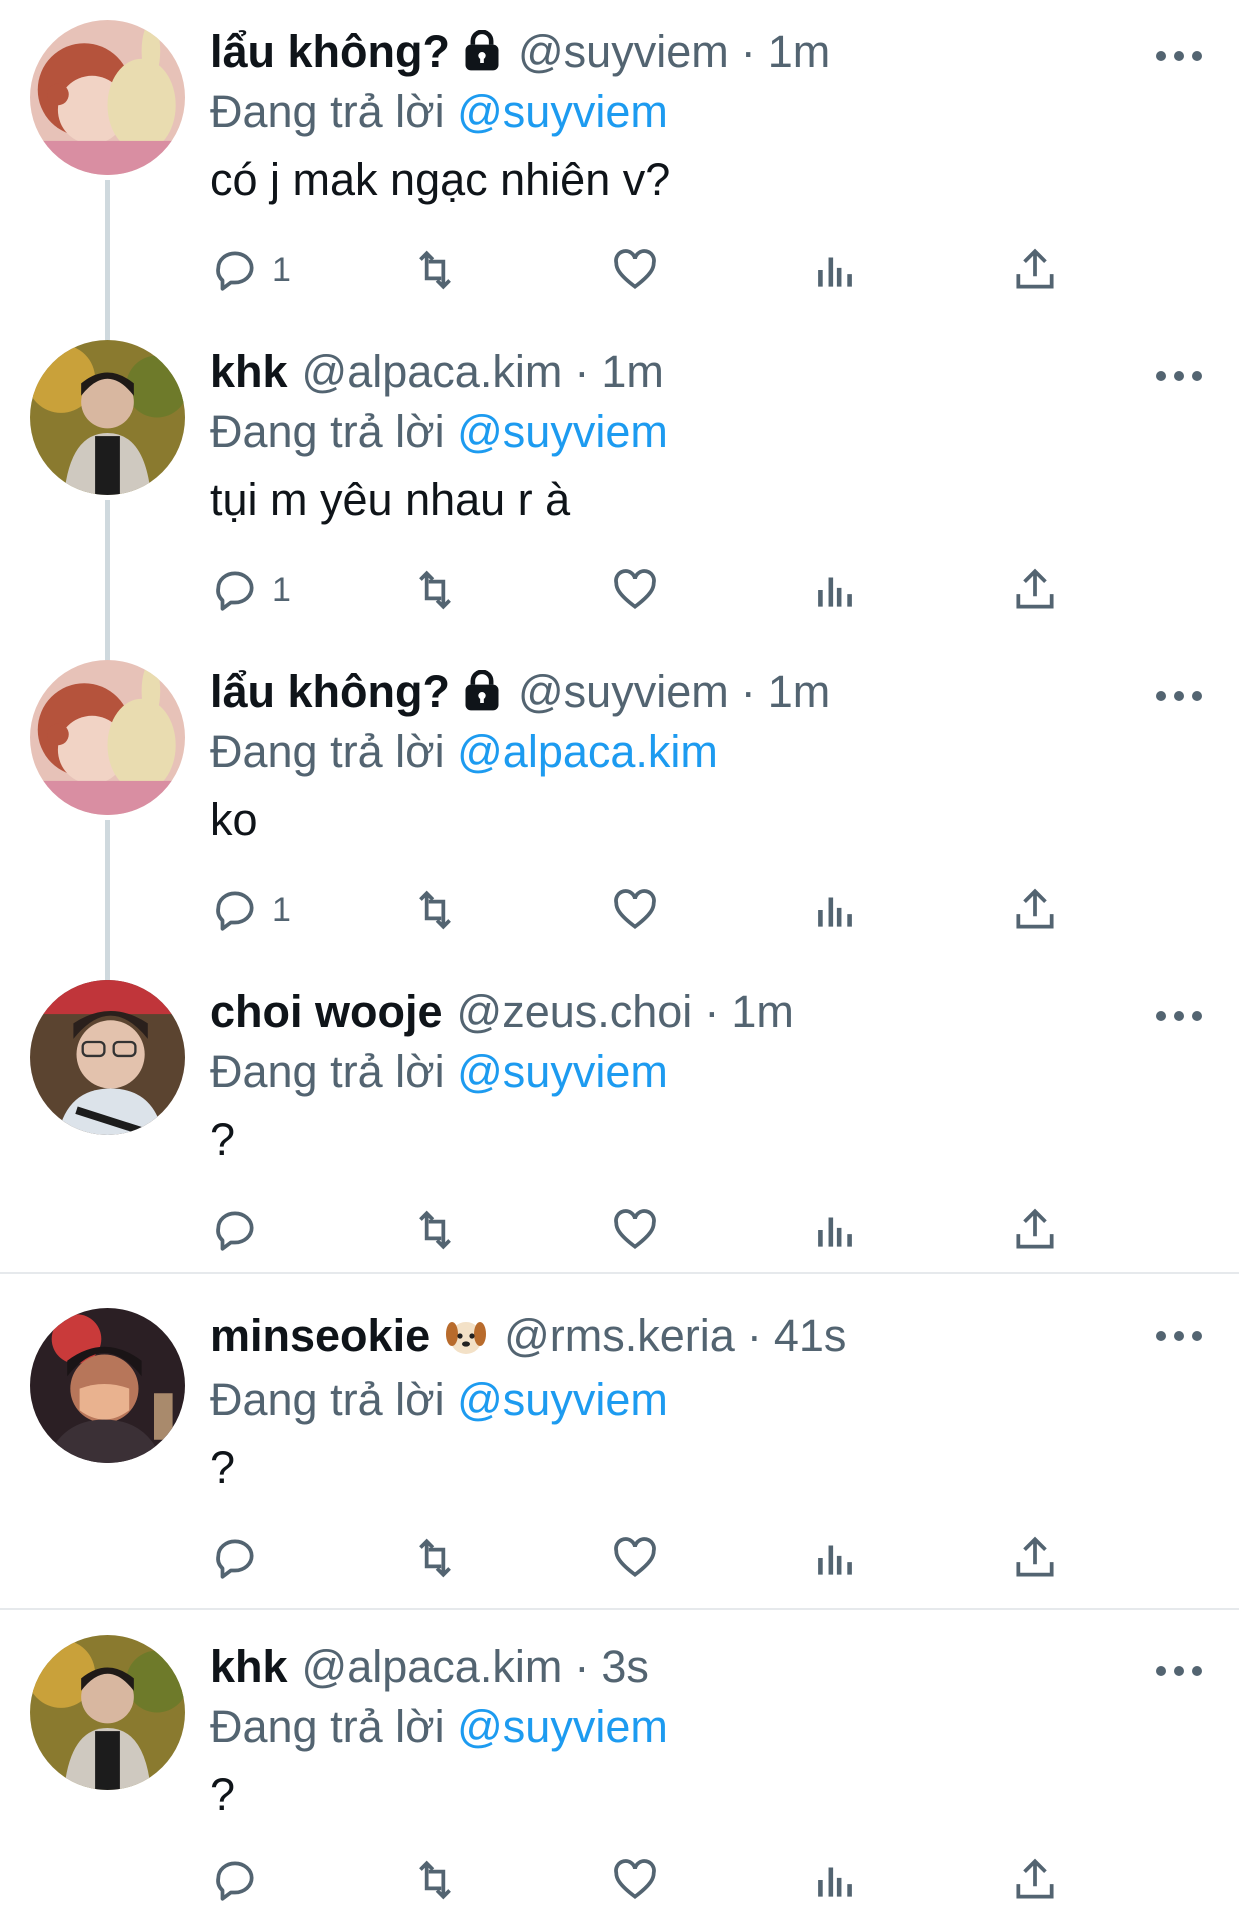 The width and height of the screenshot is (1239, 1920). I want to click on like-icon, so click(635, 269).